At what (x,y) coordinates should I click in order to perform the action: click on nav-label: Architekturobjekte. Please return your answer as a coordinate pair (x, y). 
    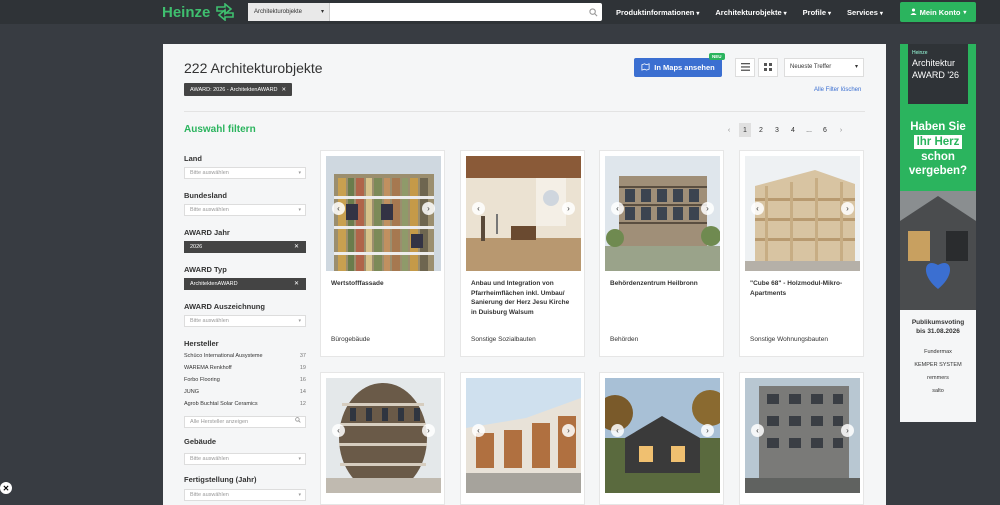
    Looking at the image, I should click on (748, 12).